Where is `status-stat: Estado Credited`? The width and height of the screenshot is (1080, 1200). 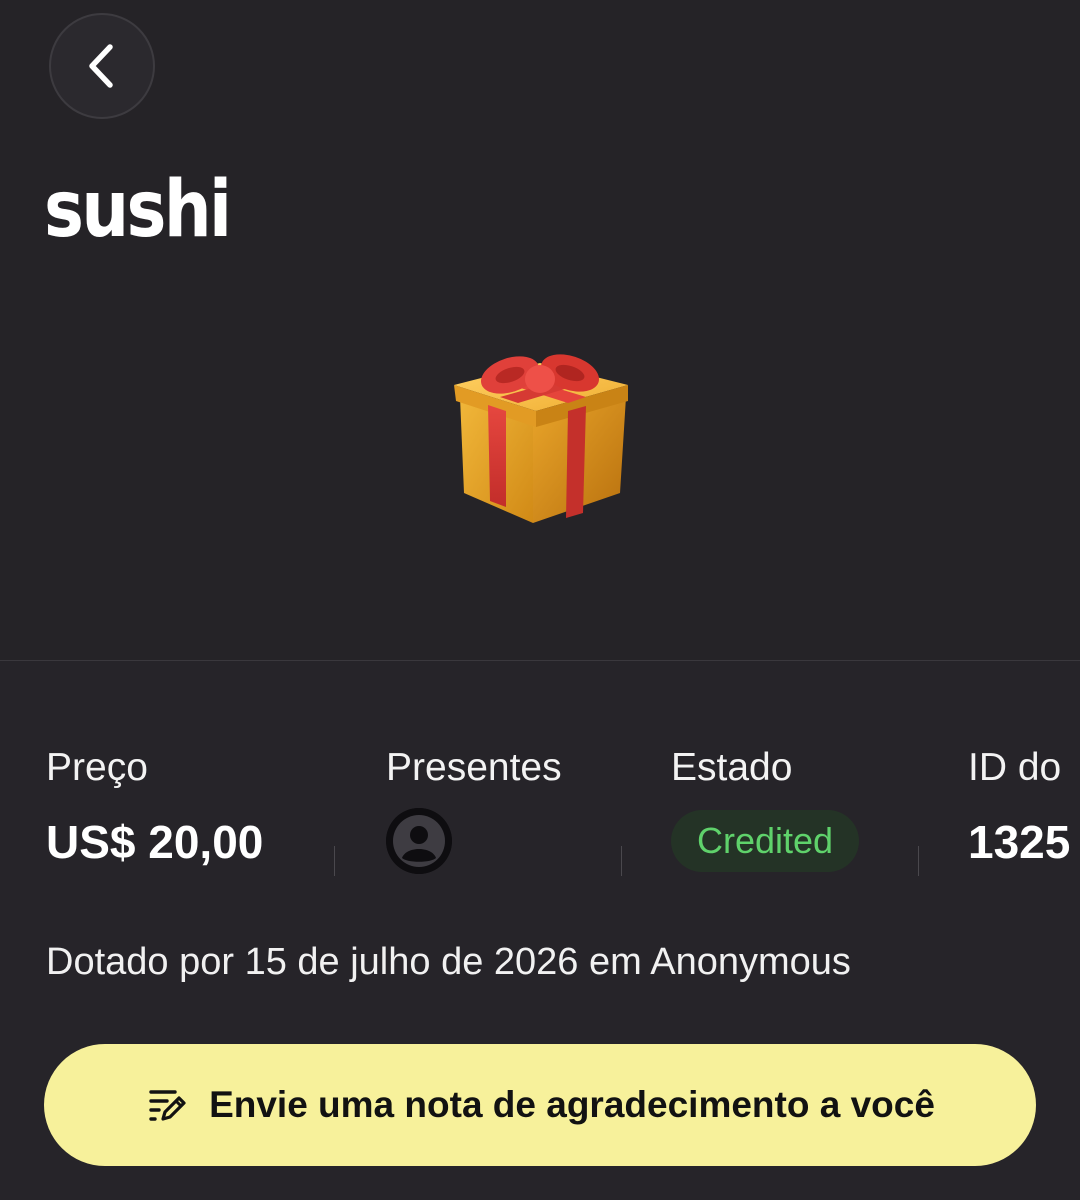
status-stat: Estado Credited is located at coordinates (765, 806).